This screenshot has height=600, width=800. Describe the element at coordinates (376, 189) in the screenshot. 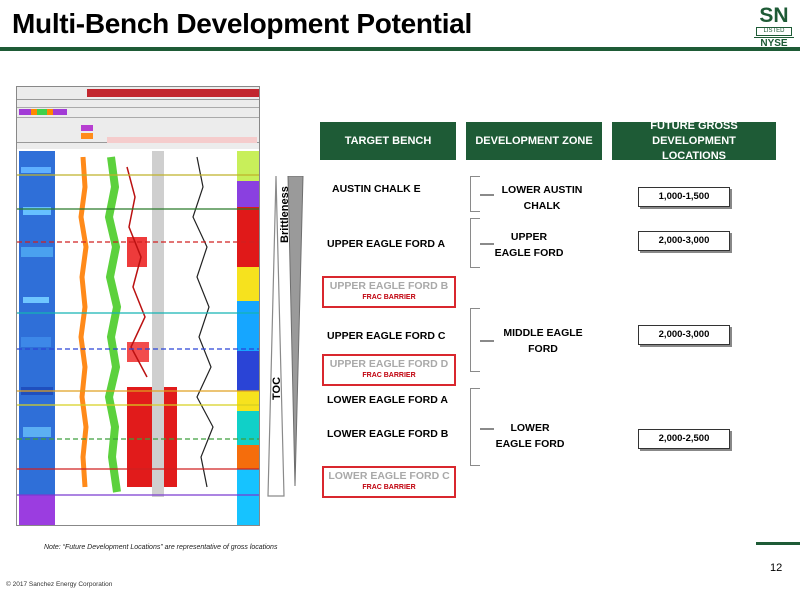

I see `bench-austin-chalk-e: AUSTIN CHALK E` at that location.